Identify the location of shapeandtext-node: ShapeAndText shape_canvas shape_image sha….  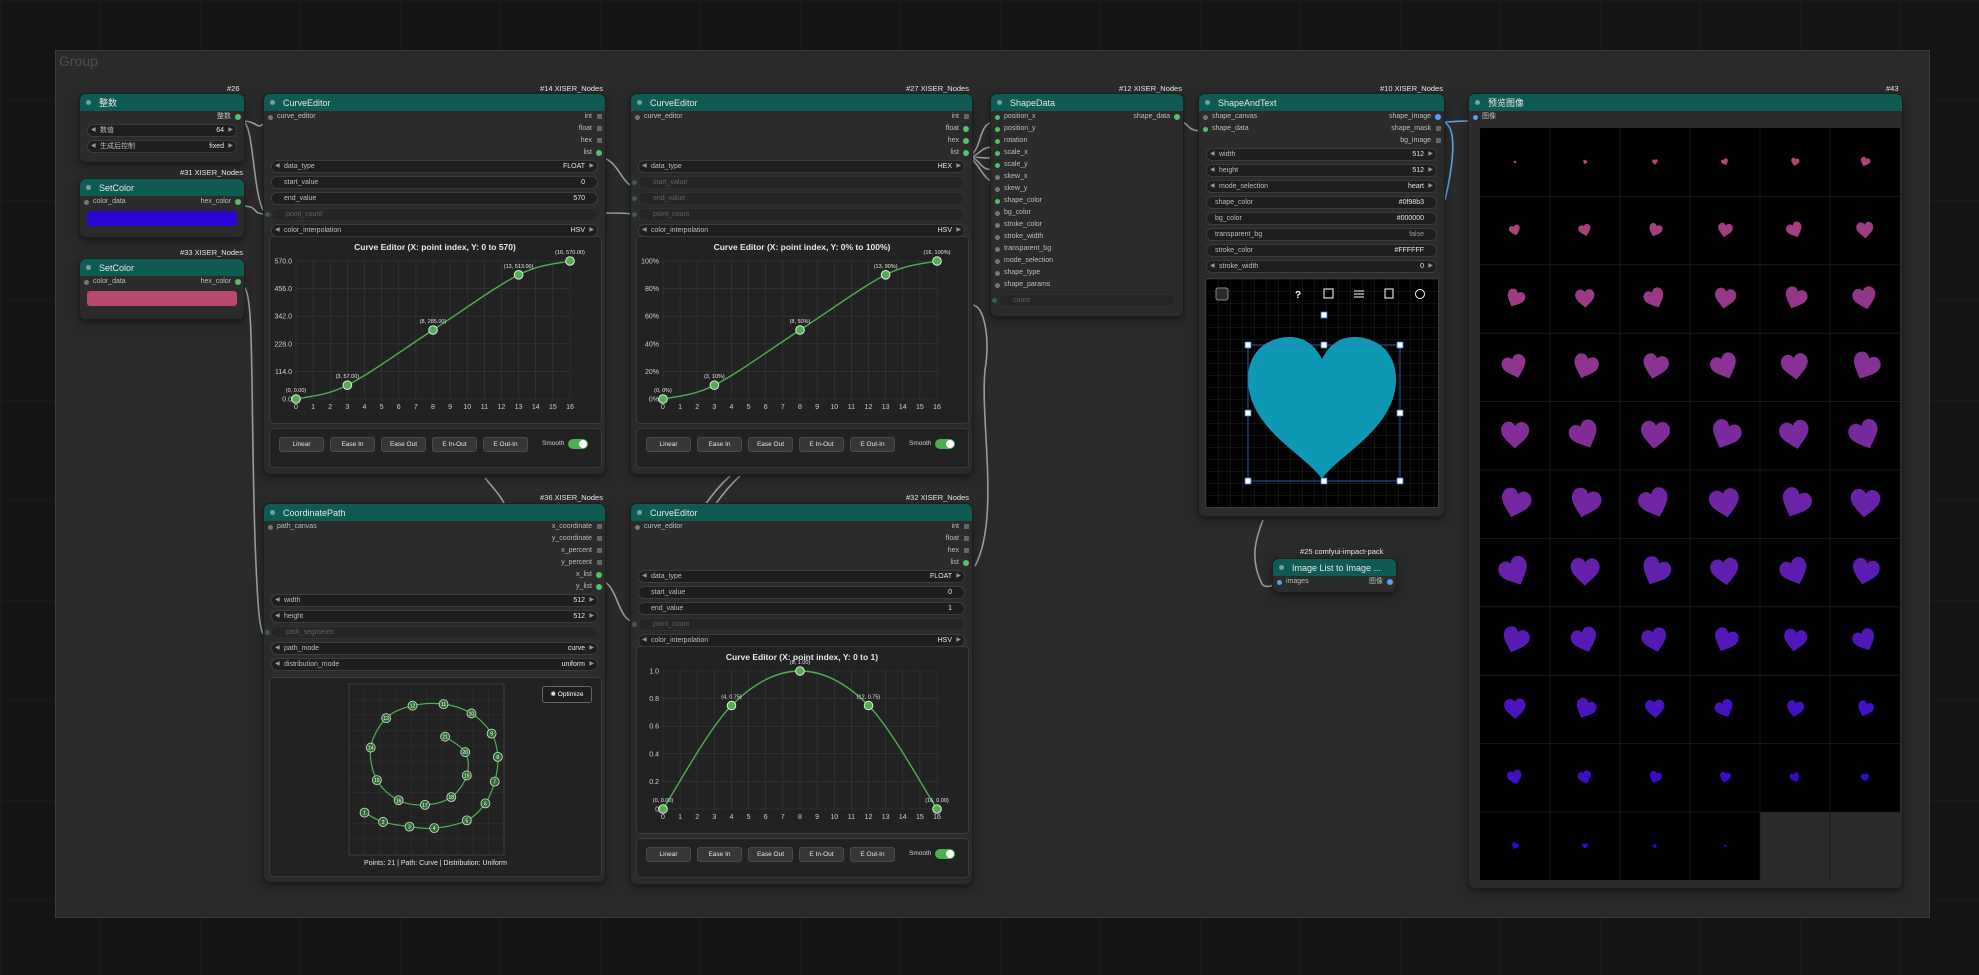
(1321, 305).